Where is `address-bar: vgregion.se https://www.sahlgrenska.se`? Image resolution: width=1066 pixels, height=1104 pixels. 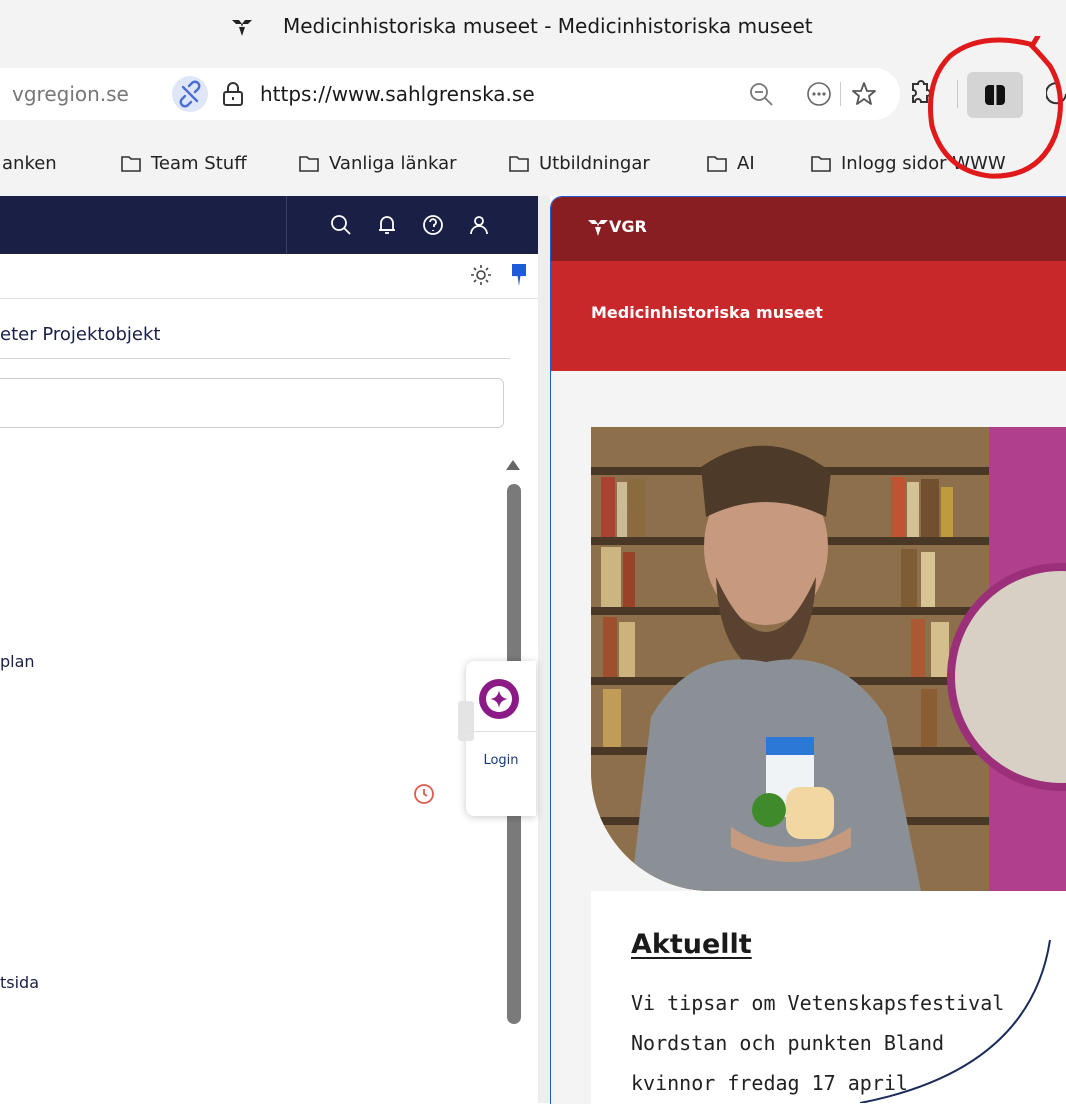
address-bar: vgregion.se https://www.sahlgrenska.se is located at coordinates (450, 94).